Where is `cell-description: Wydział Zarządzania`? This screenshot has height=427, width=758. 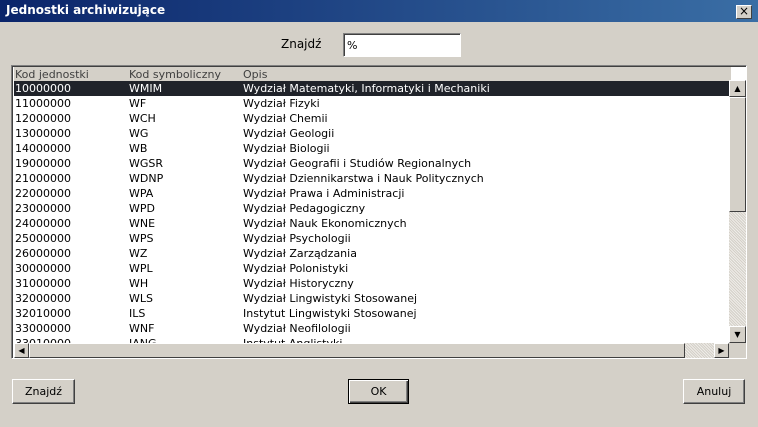
cell-description: Wydział Zarządzania is located at coordinates (300, 253).